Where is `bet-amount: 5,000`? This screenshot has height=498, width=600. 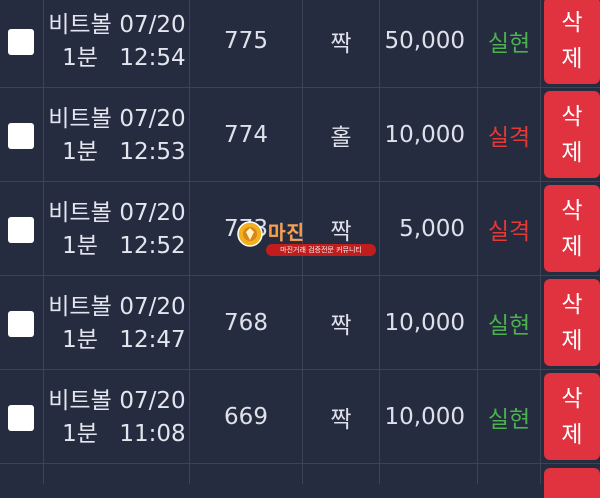
bet-amount: 5,000 is located at coordinates (432, 228).